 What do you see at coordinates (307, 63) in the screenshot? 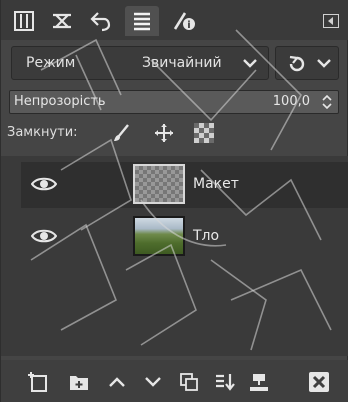
I see `mode-reset-select` at bounding box center [307, 63].